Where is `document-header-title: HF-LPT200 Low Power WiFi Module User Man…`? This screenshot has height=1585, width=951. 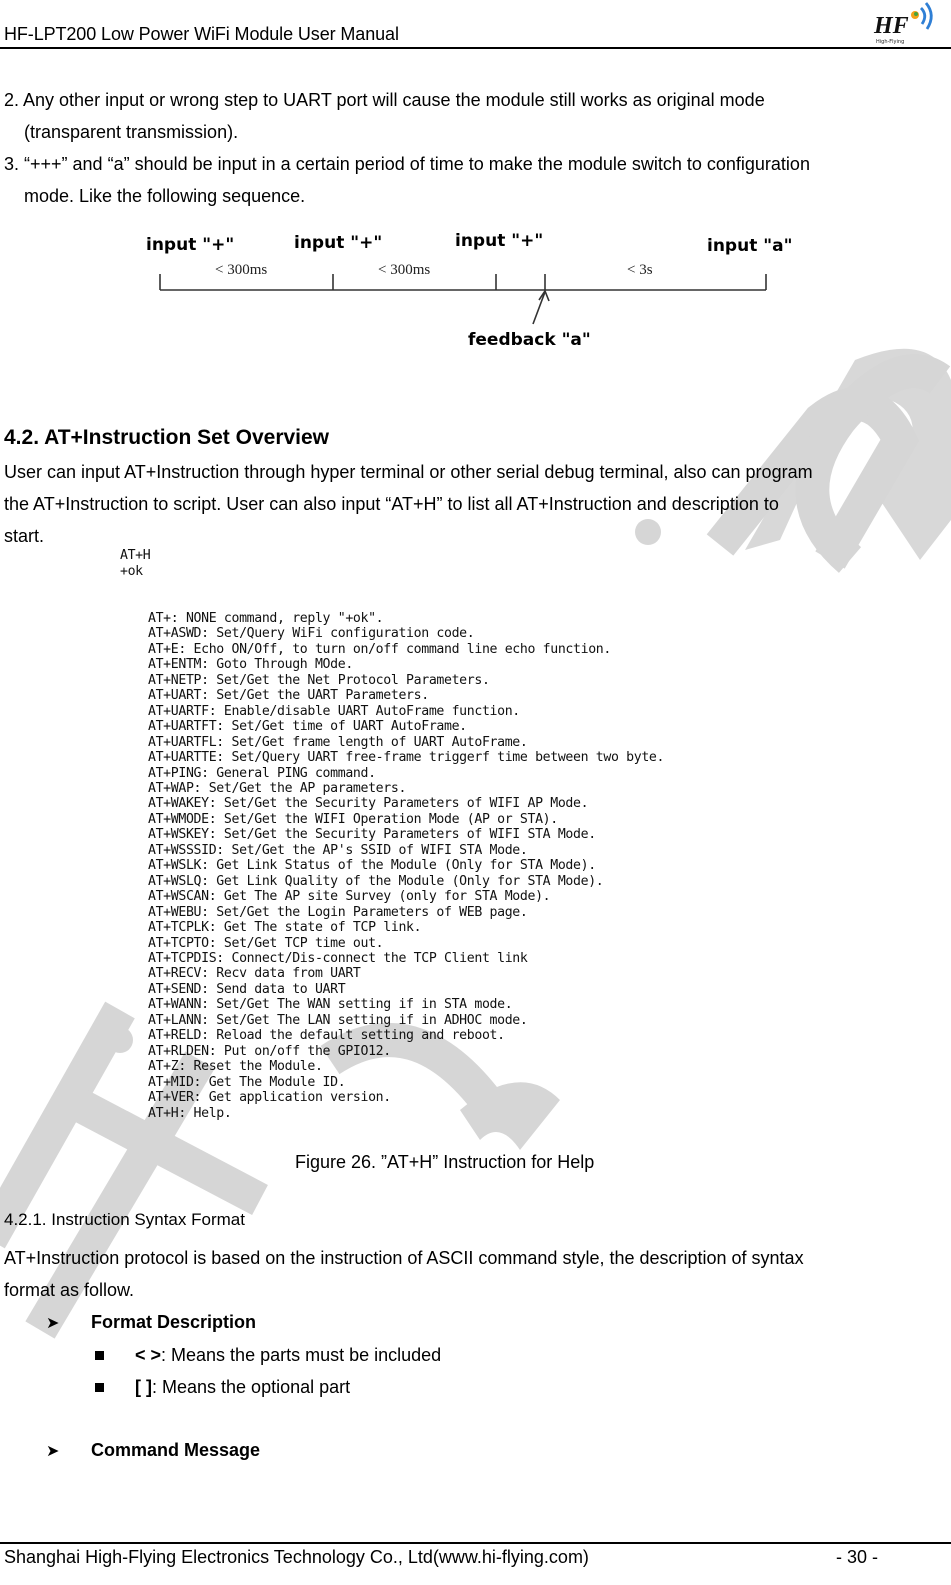 document-header-title: HF-LPT200 Low Power WiFi Module User Man… is located at coordinates (201, 34).